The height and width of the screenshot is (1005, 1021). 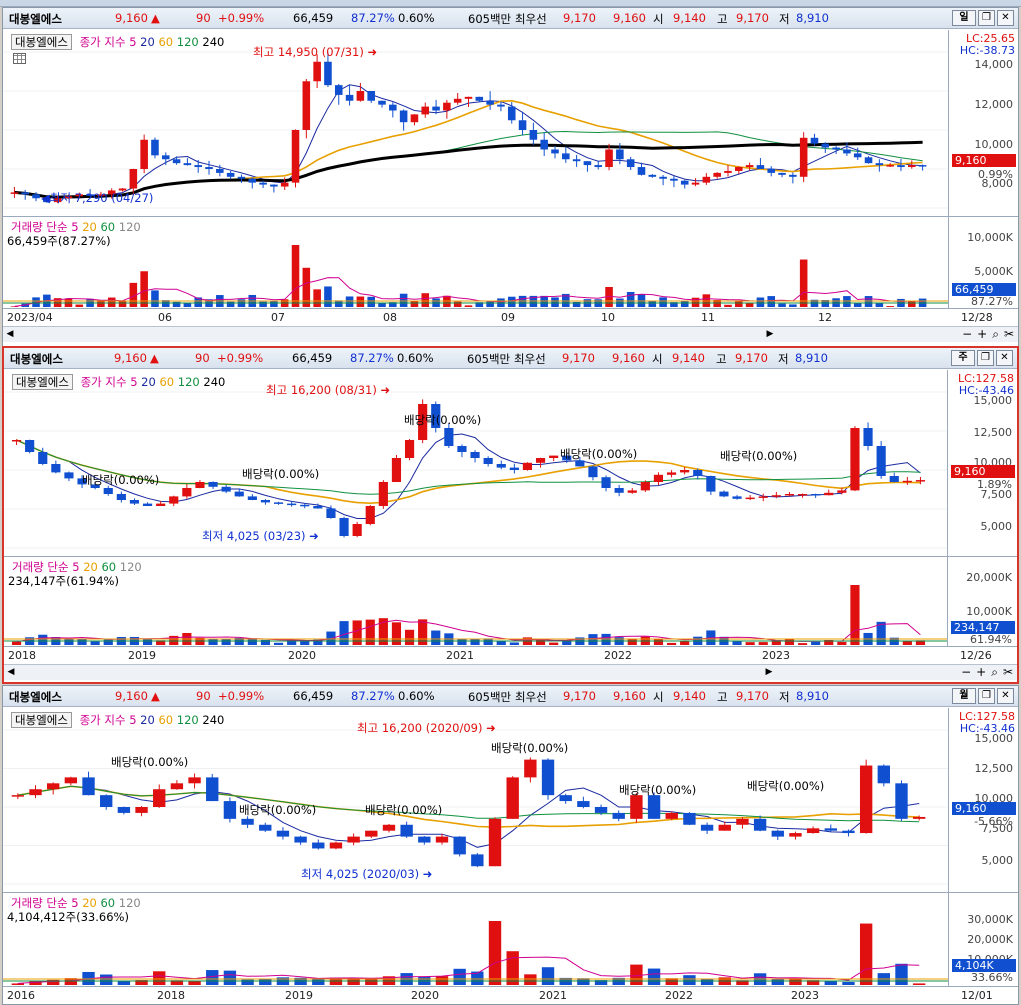 I want to click on legend-ma60: 60, so click(x=166, y=720).